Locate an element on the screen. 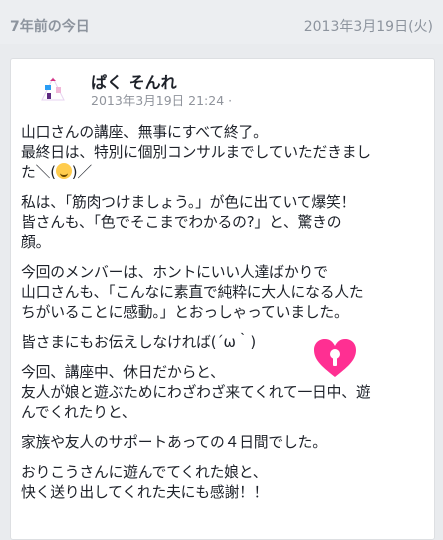  heart-lock-icon is located at coordinates (335, 358).